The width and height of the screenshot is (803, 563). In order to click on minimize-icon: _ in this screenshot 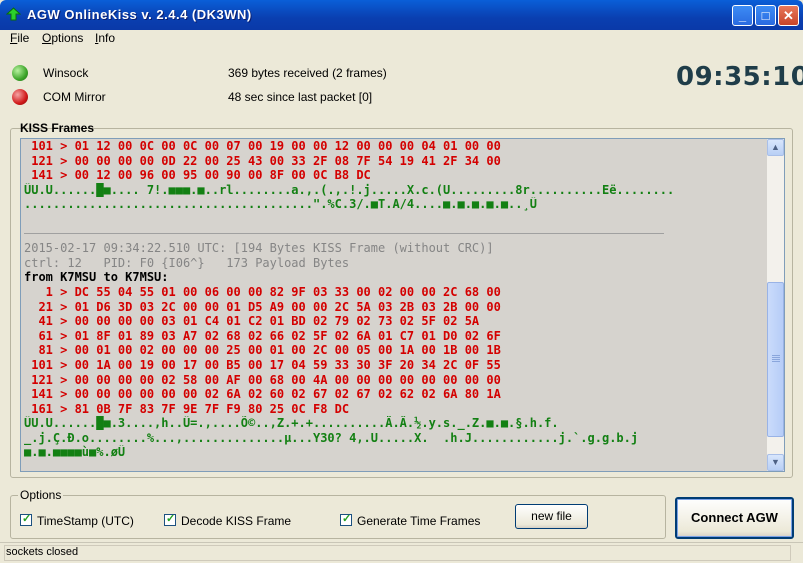, I will do `click(742, 15)`.